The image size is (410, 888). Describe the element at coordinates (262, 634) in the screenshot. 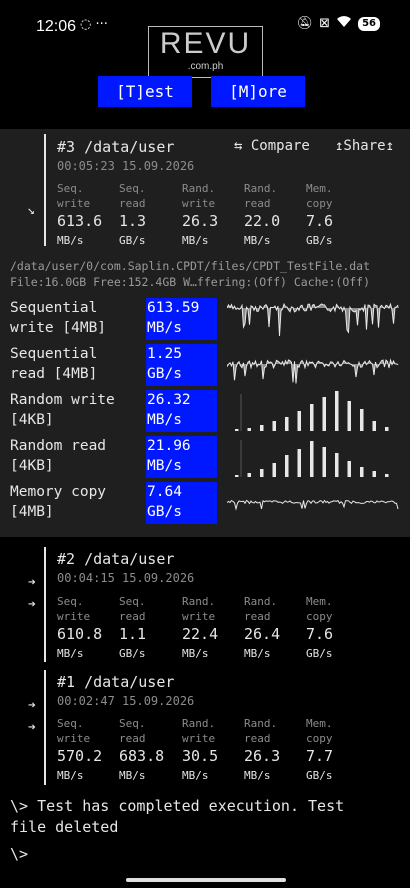

I see `metric-value: 26.4` at that location.